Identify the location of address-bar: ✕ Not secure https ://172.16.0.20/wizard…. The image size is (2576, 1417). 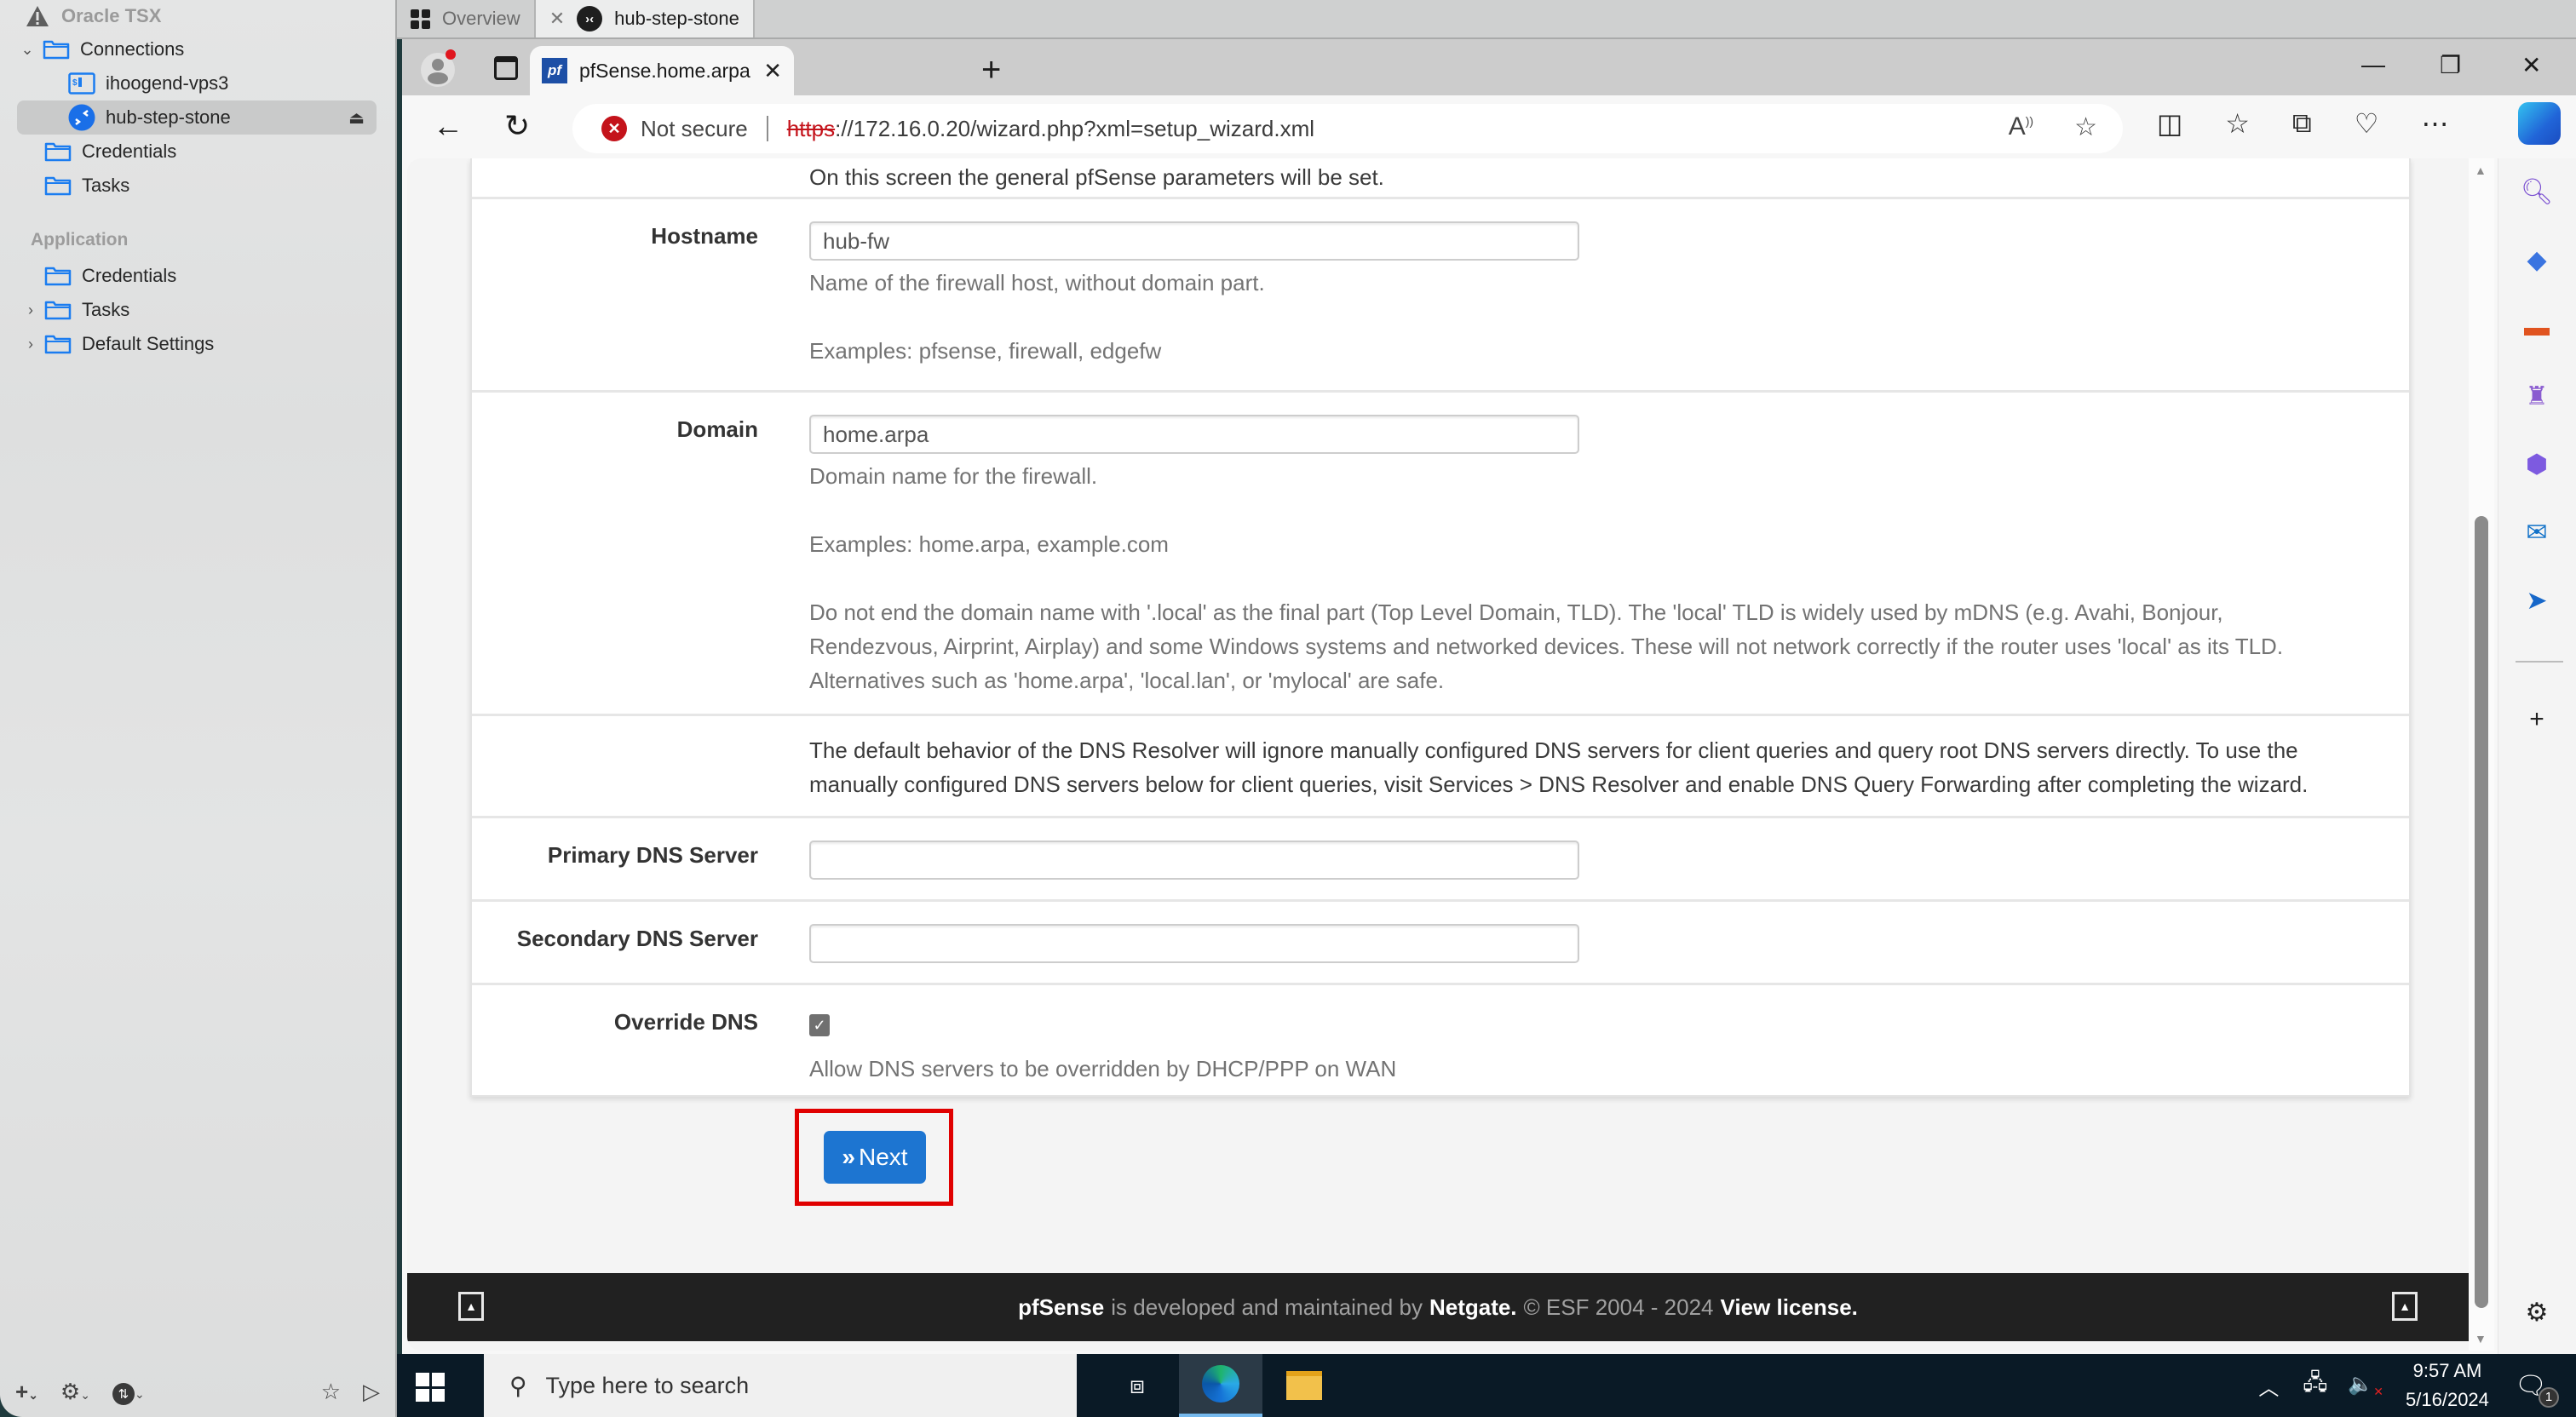
(1348, 129).